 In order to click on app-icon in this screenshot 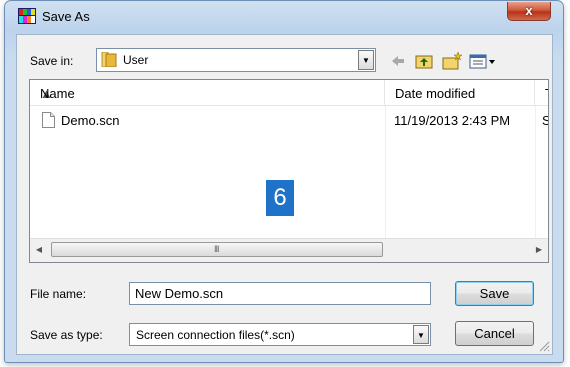, I will do `click(27, 16)`.